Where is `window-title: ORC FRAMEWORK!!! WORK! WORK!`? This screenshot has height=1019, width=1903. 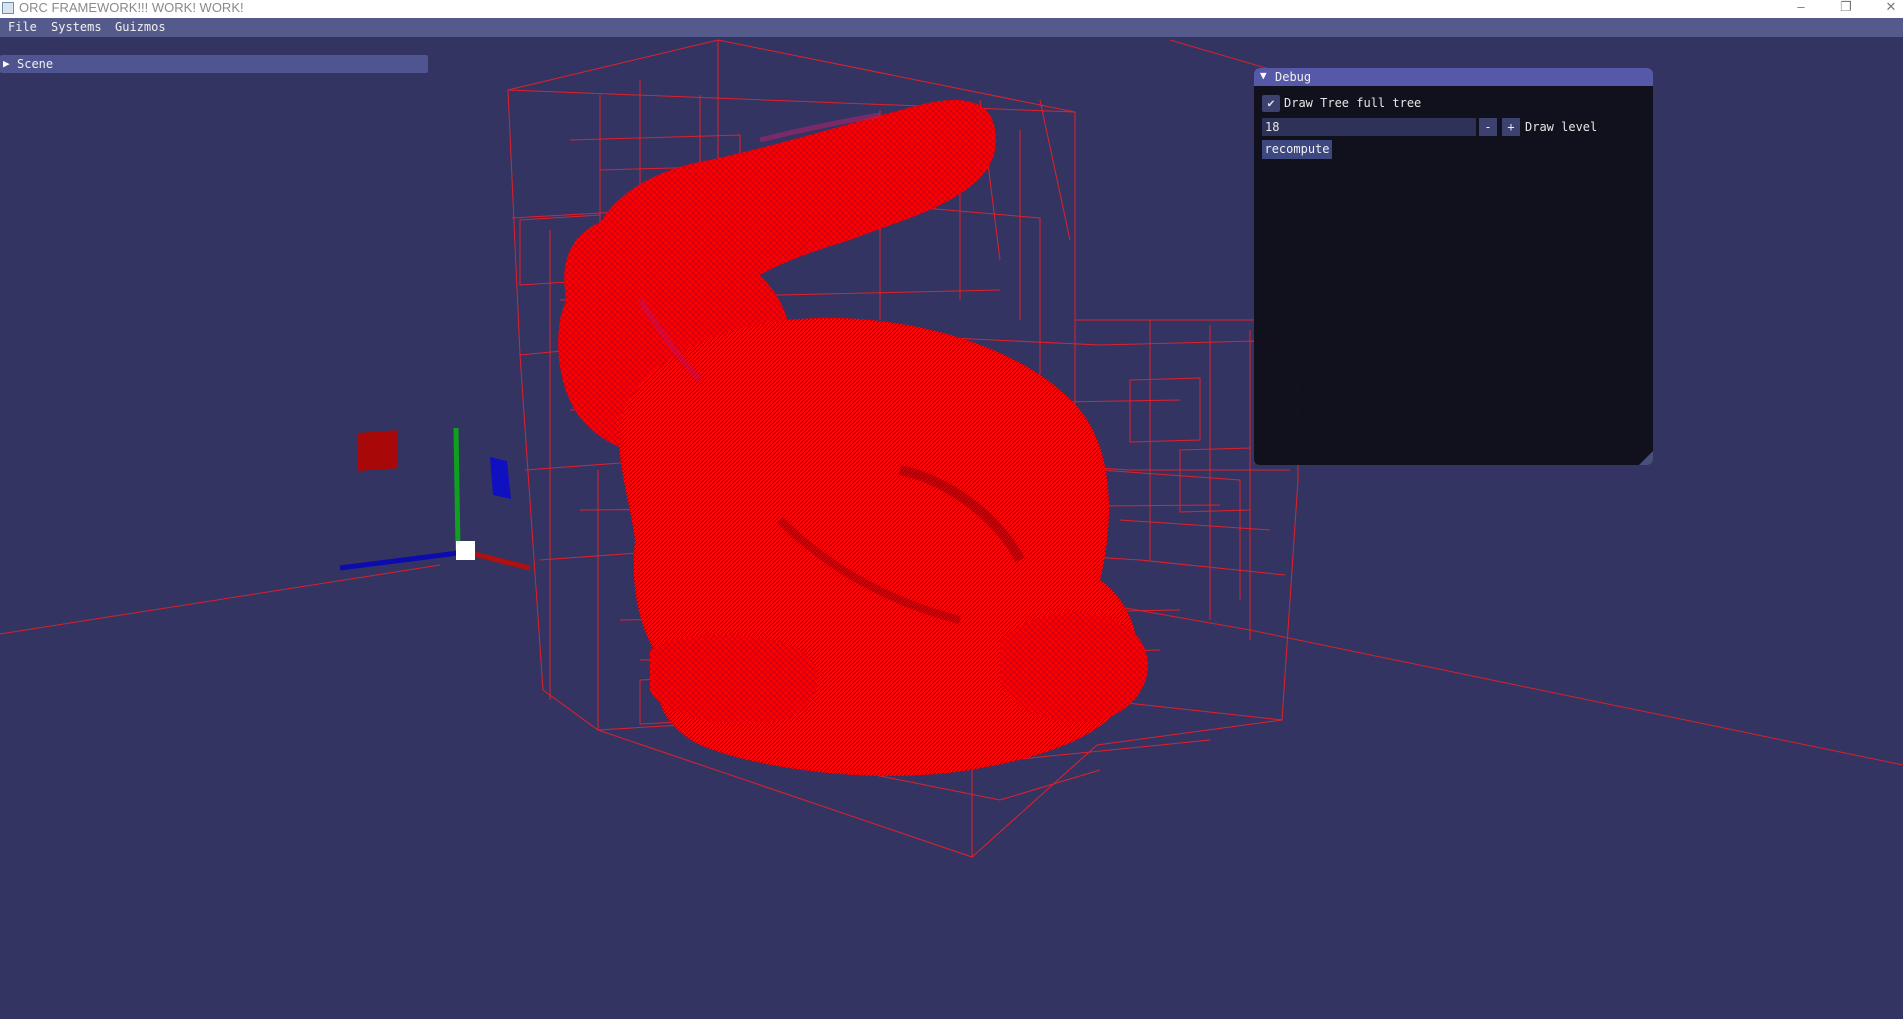
window-title: ORC FRAMEWORK!!! WORK! WORK! is located at coordinates (131, 7).